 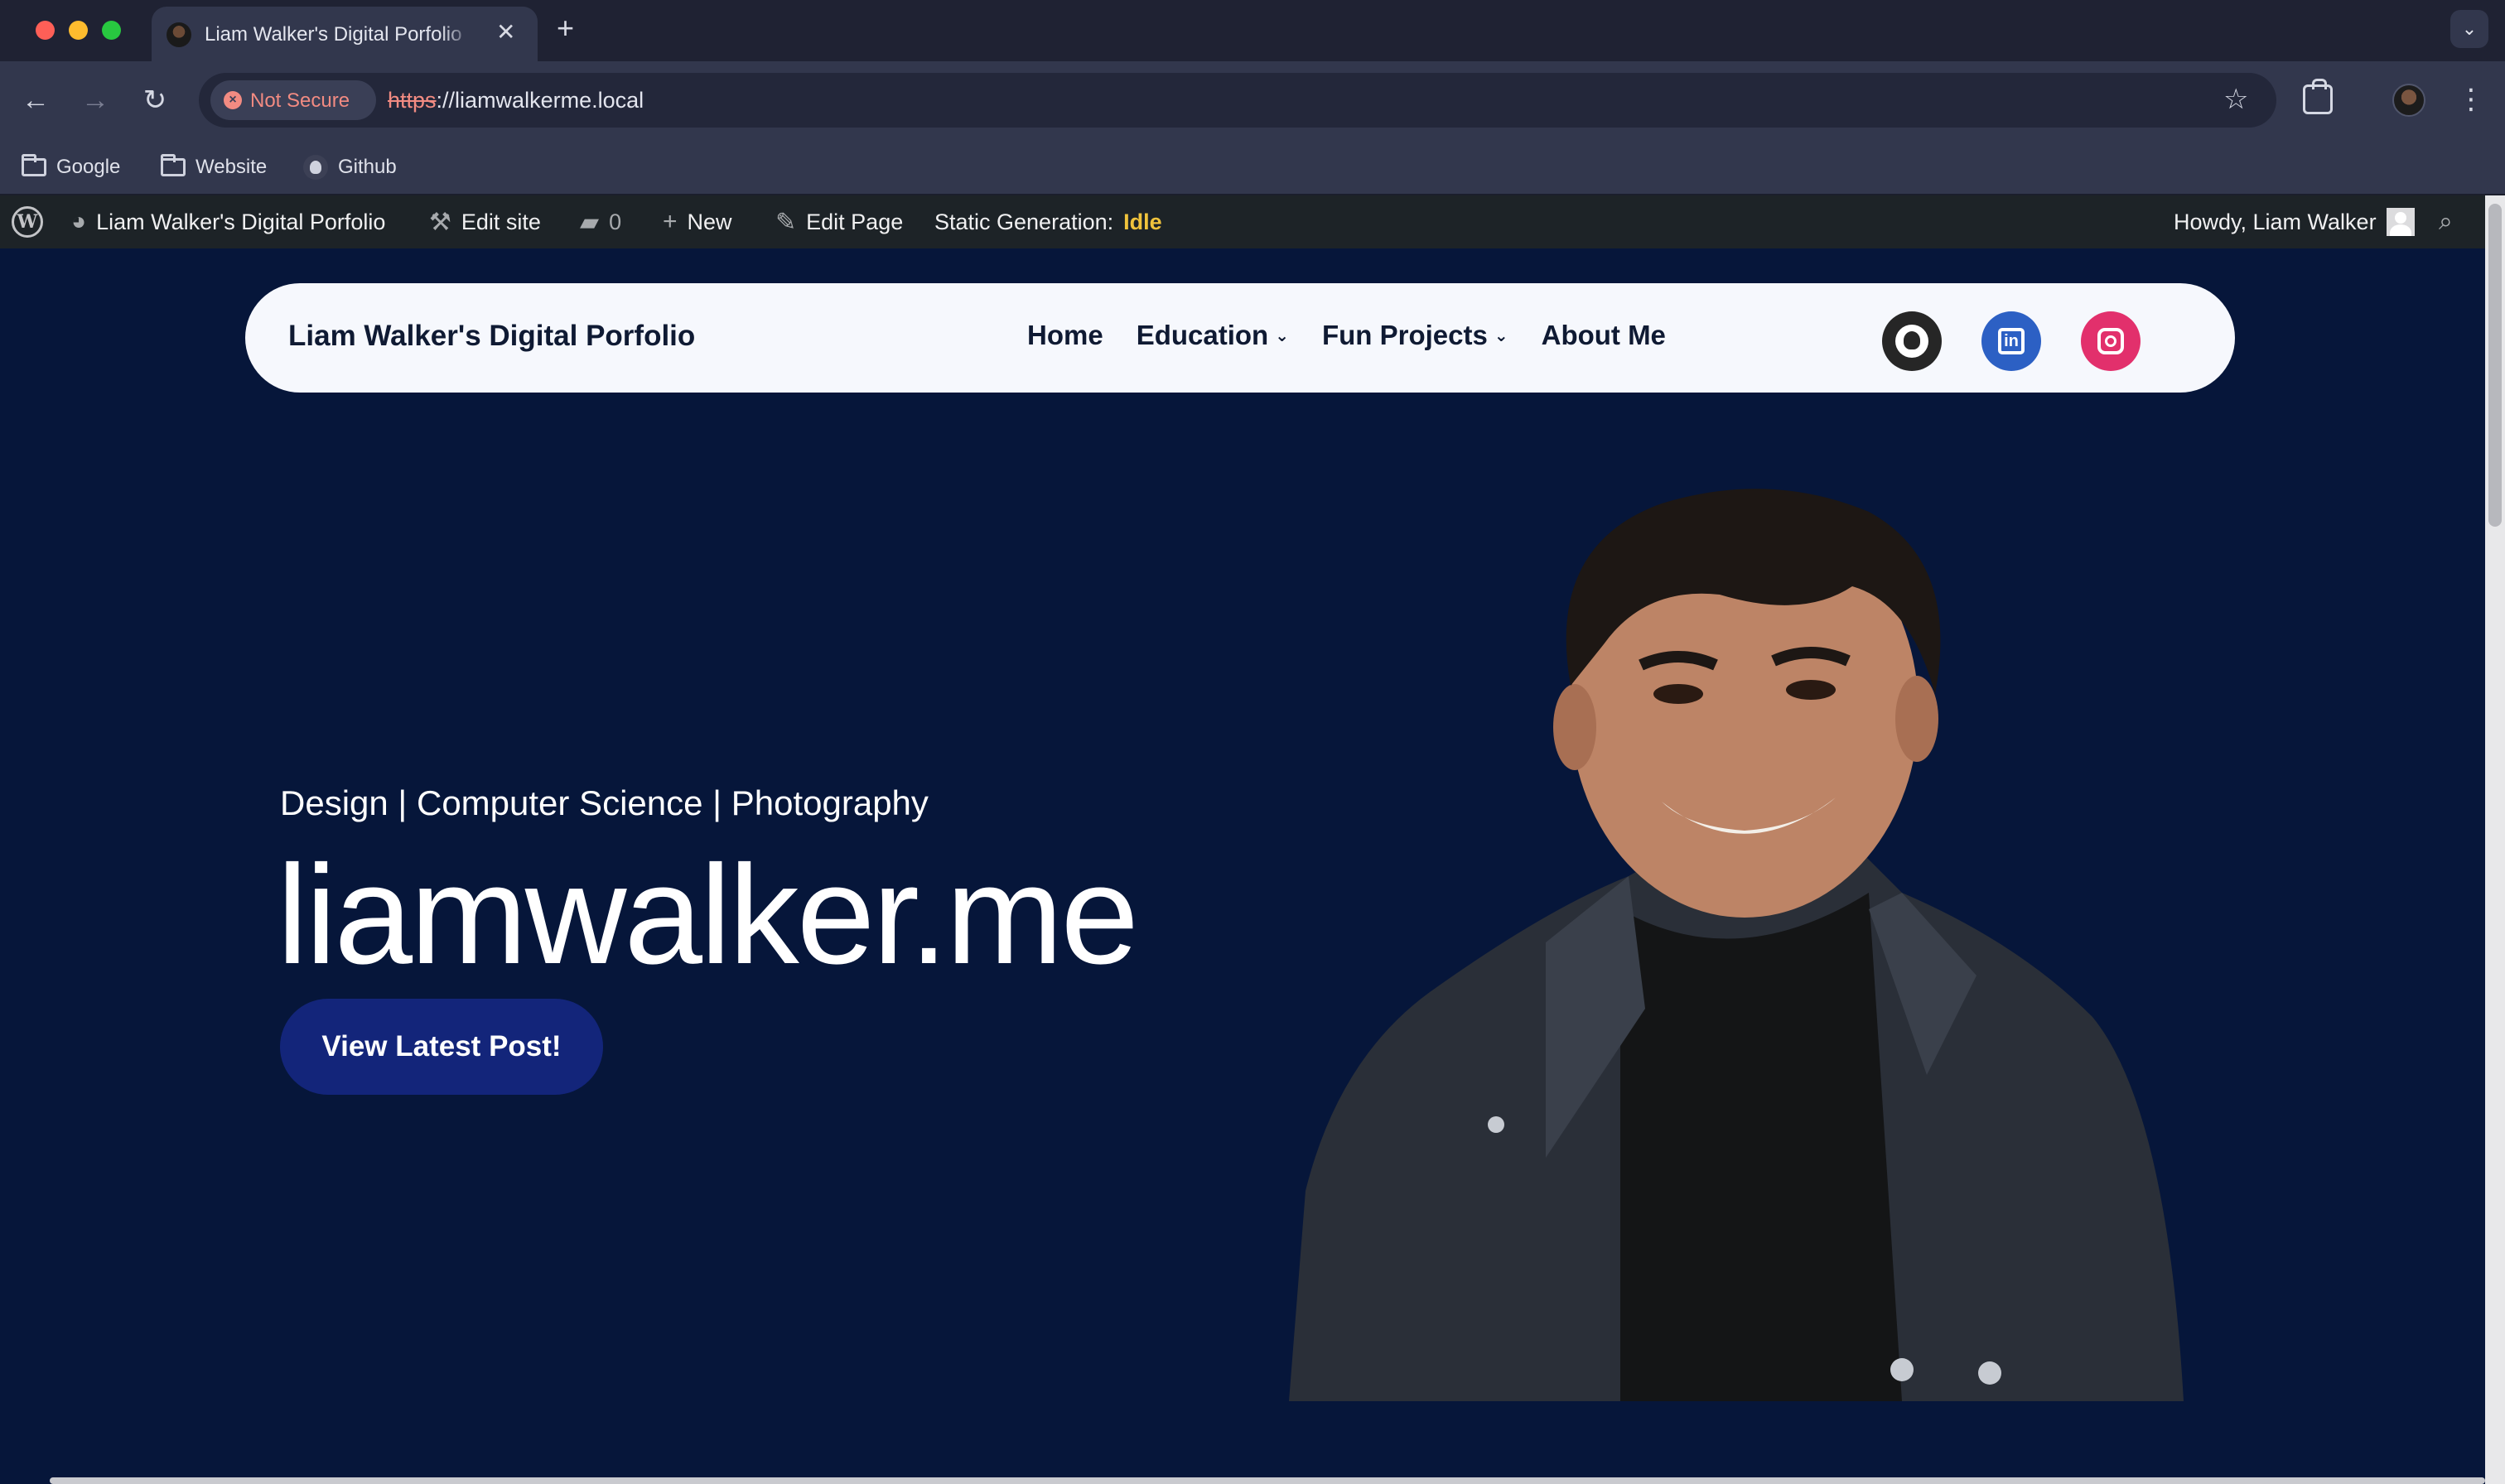 What do you see at coordinates (670, 221) in the screenshot?
I see `plus-icon: +` at bounding box center [670, 221].